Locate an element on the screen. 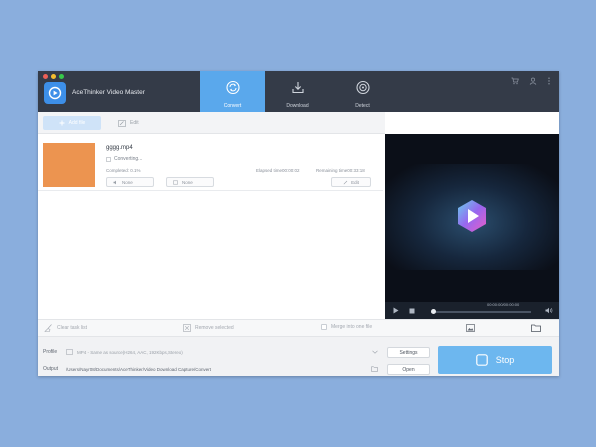 Image resolution: width=596 pixels, height=447 pixels. tab-convert: Convert is located at coordinates (232, 91).